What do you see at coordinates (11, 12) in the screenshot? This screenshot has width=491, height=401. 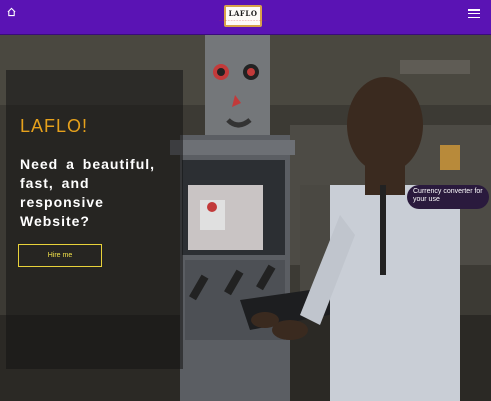 I see `home-icon` at bounding box center [11, 12].